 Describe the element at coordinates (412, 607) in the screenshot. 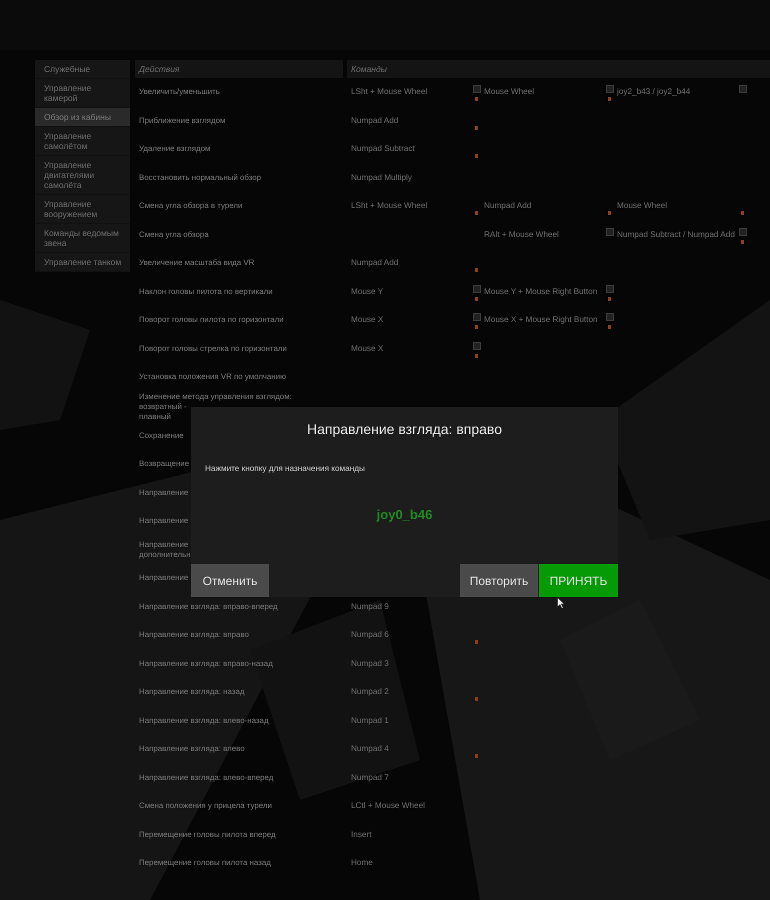

I see `key-binding: Numpad 9` at that location.